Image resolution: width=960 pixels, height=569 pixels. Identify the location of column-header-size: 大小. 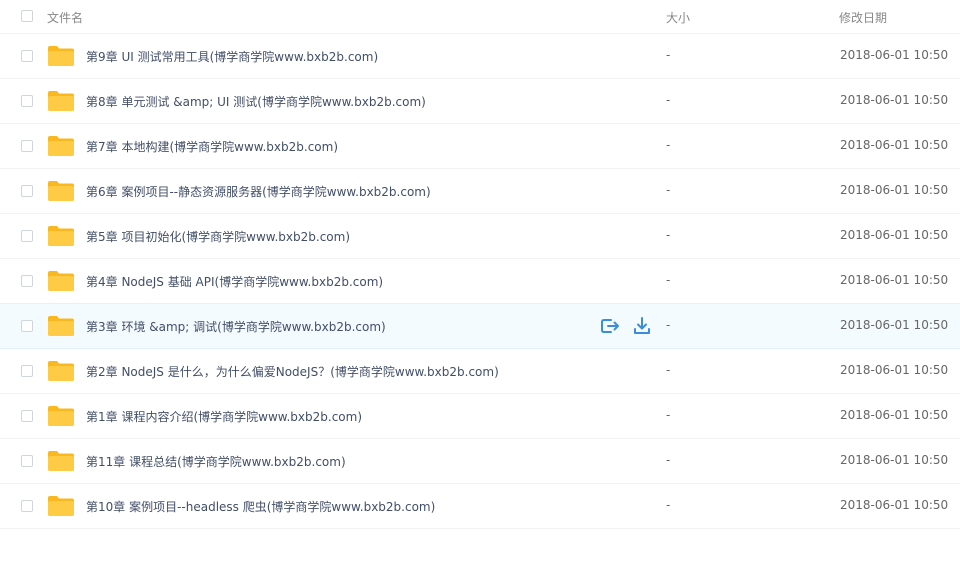
(678, 17).